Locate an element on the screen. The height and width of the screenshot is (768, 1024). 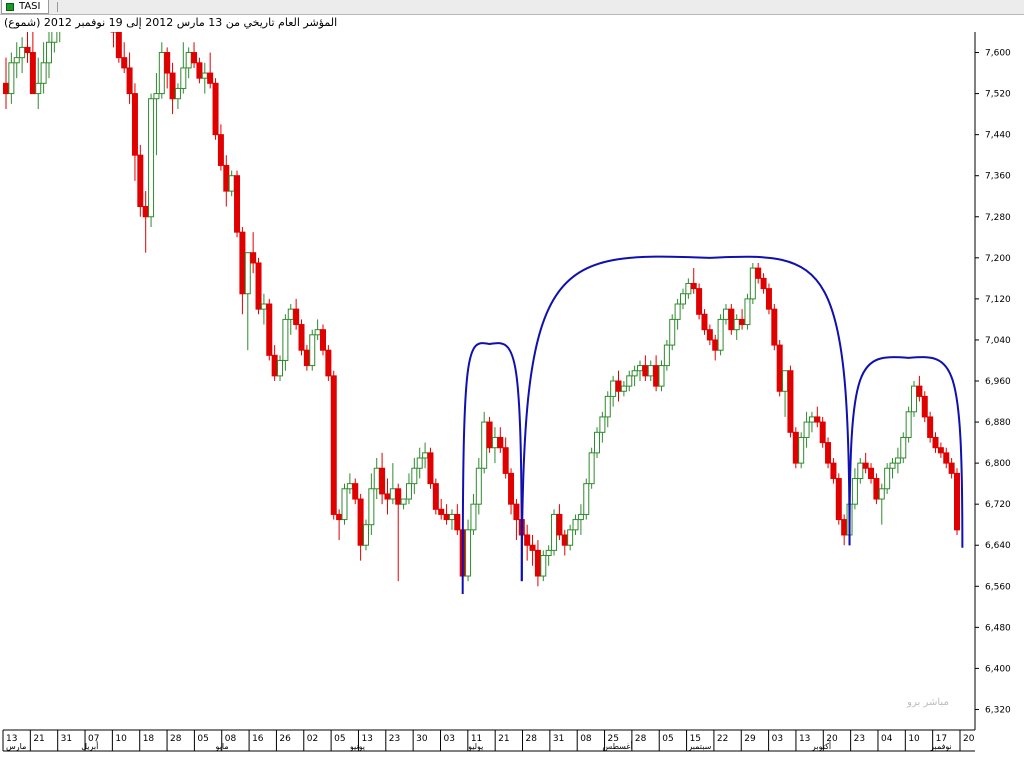
x-tick-label: 18 is located at coordinates (149, 739).